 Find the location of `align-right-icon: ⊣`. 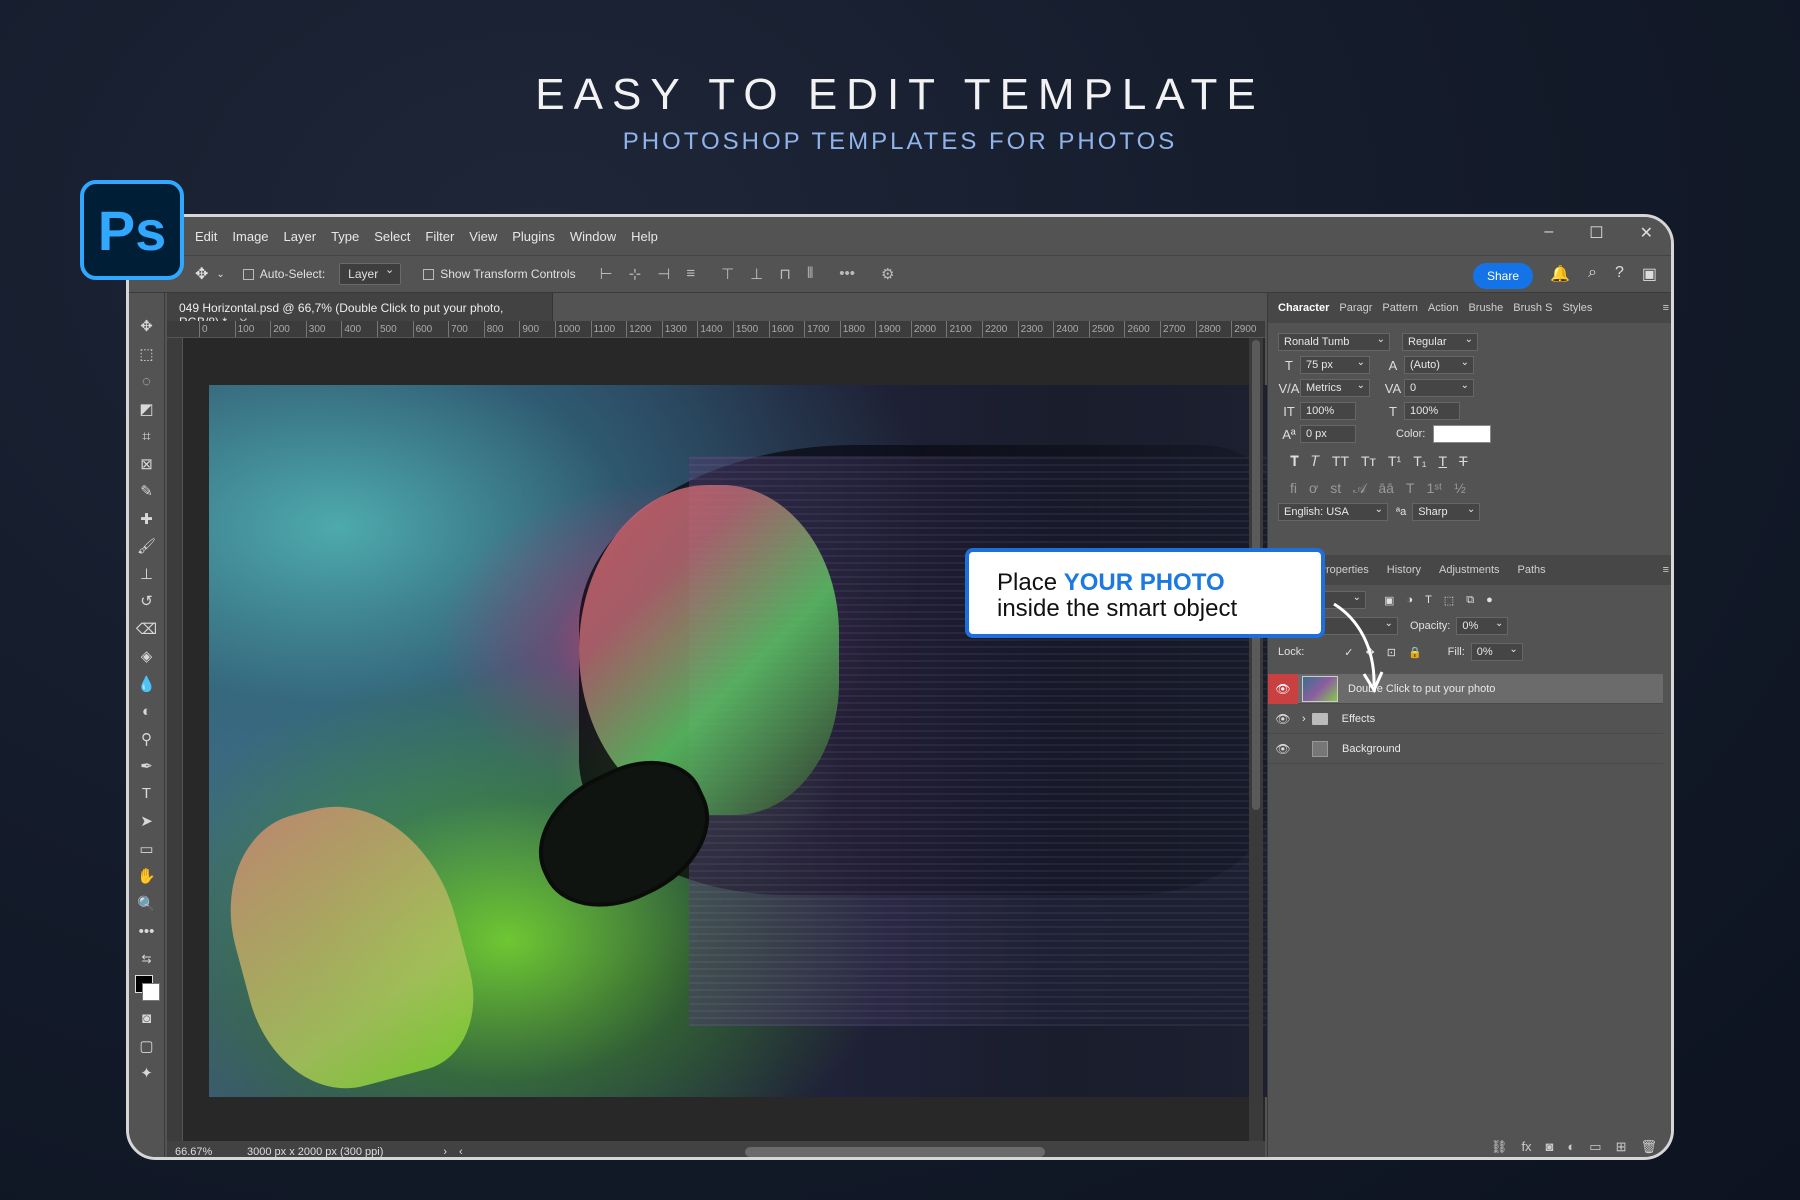

align-right-icon: ⊣ is located at coordinates (663, 274).